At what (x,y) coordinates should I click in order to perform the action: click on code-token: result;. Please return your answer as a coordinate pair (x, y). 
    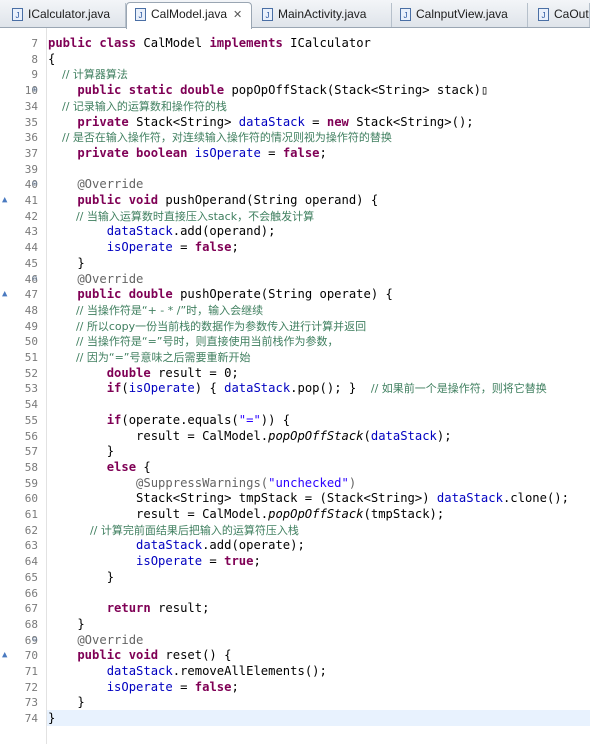
    Looking at the image, I should click on (184, 608).